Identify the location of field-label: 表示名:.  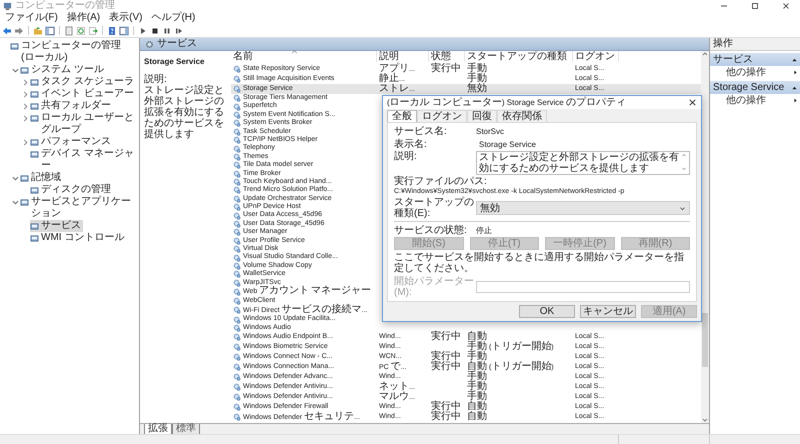
(411, 144).